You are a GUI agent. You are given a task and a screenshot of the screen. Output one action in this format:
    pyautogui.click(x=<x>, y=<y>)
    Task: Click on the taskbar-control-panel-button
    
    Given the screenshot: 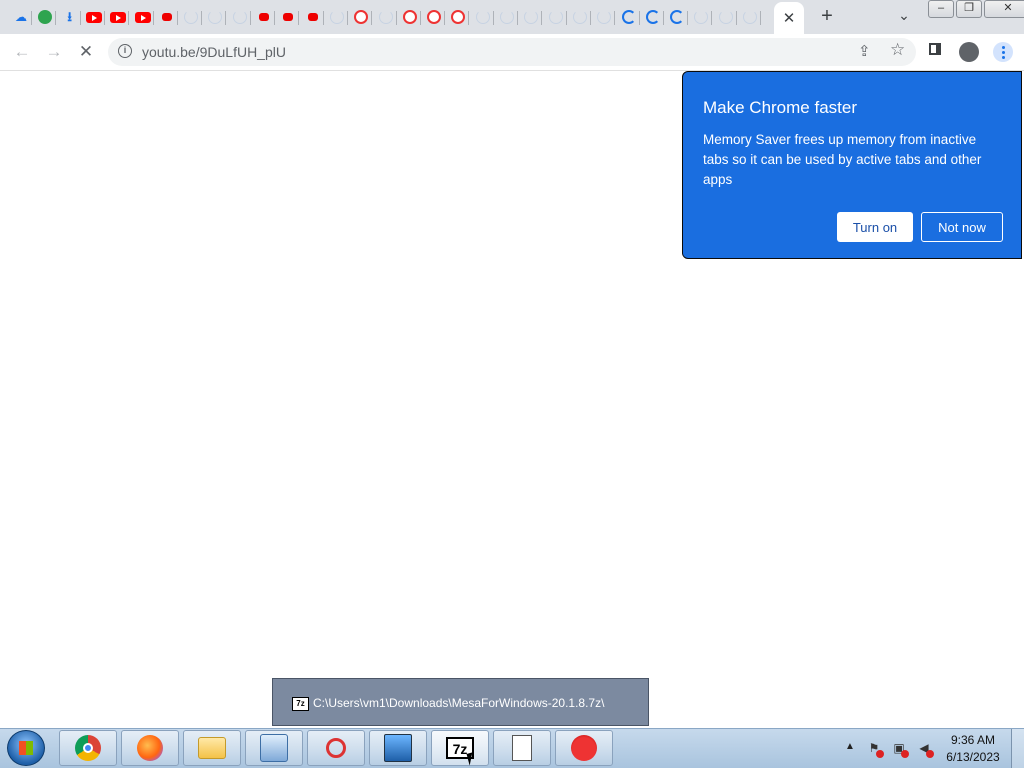 What is the action you would take?
    pyautogui.click(x=274, y=748)
    